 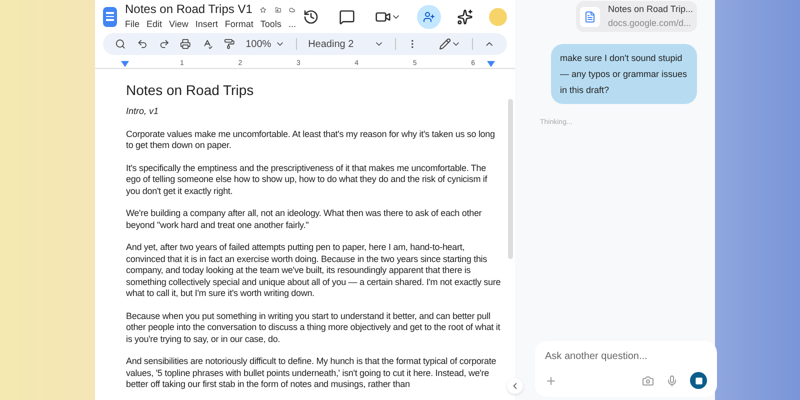 I want to click on stop-button, so click(x=698, y=380).